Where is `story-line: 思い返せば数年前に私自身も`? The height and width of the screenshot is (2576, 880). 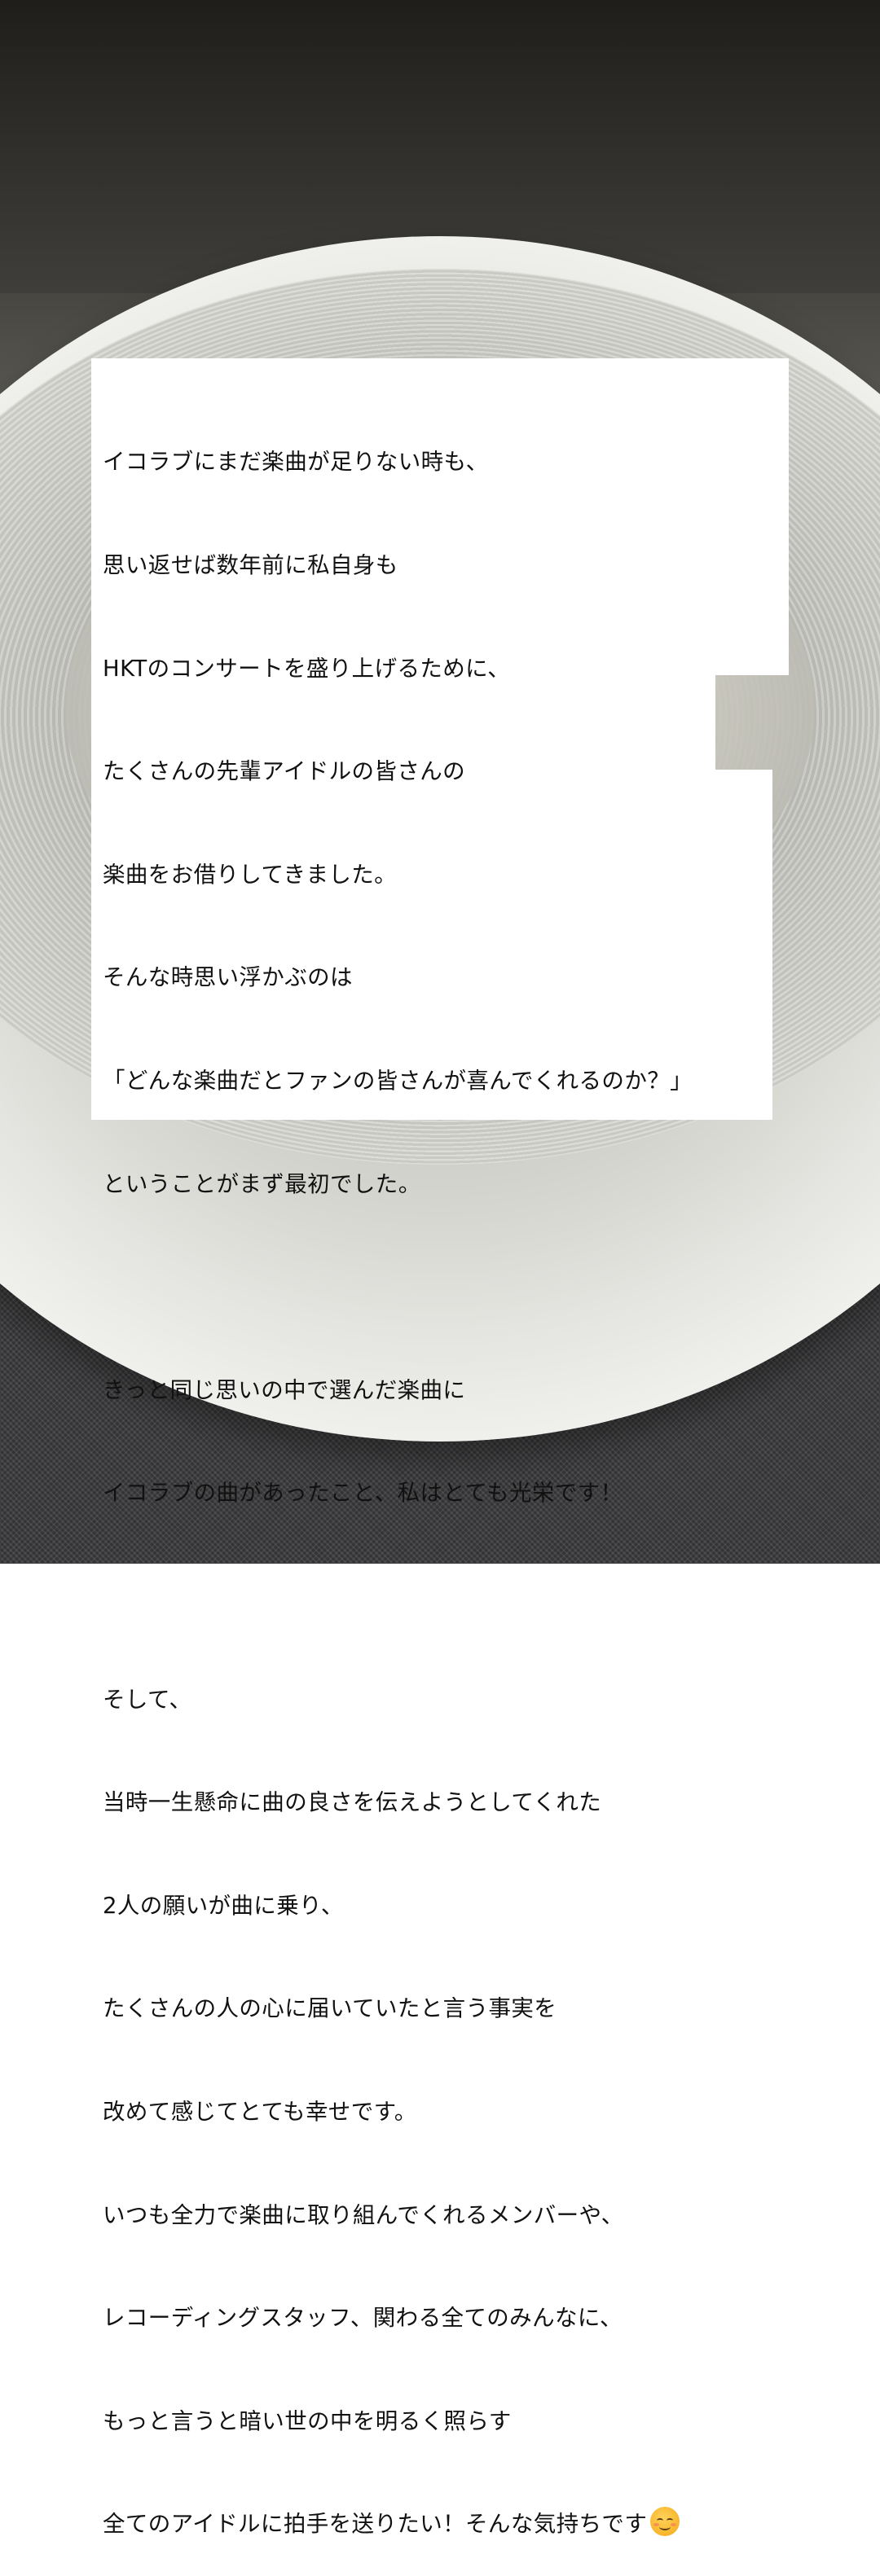 story-line: 思い返せば数年前に私自身も is located at coordinates (250, 565).